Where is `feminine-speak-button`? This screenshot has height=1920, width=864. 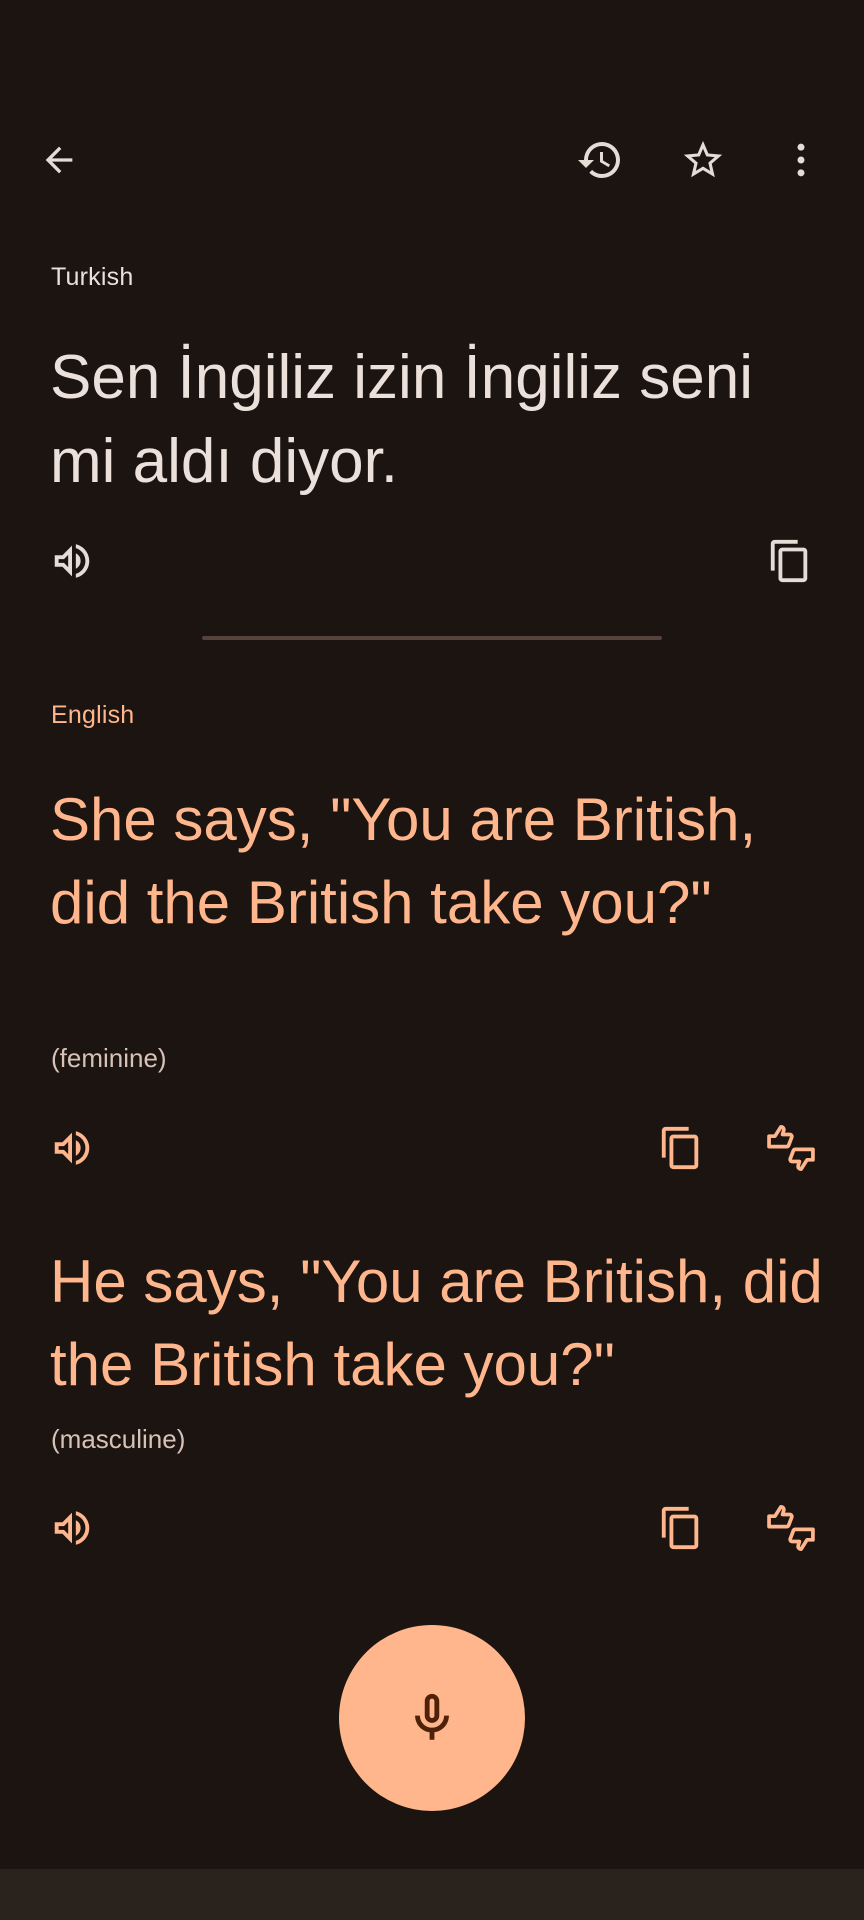 feminine-speak-button is located at coordinates (72, 1148).